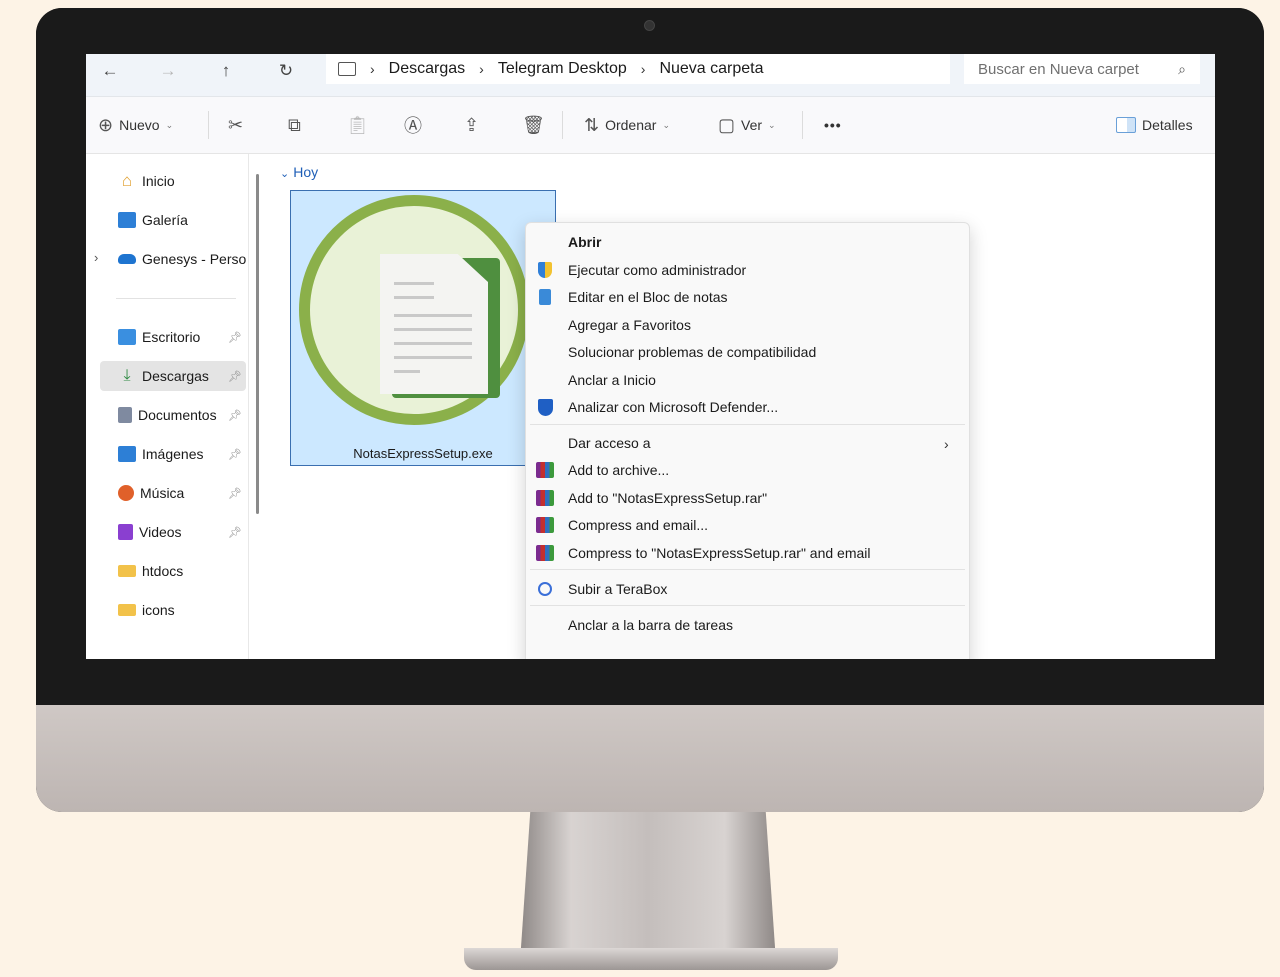 The height and width of the screenshot is (977, 1280). I want to click on arrow-right-icon: →, so click(168, 70).